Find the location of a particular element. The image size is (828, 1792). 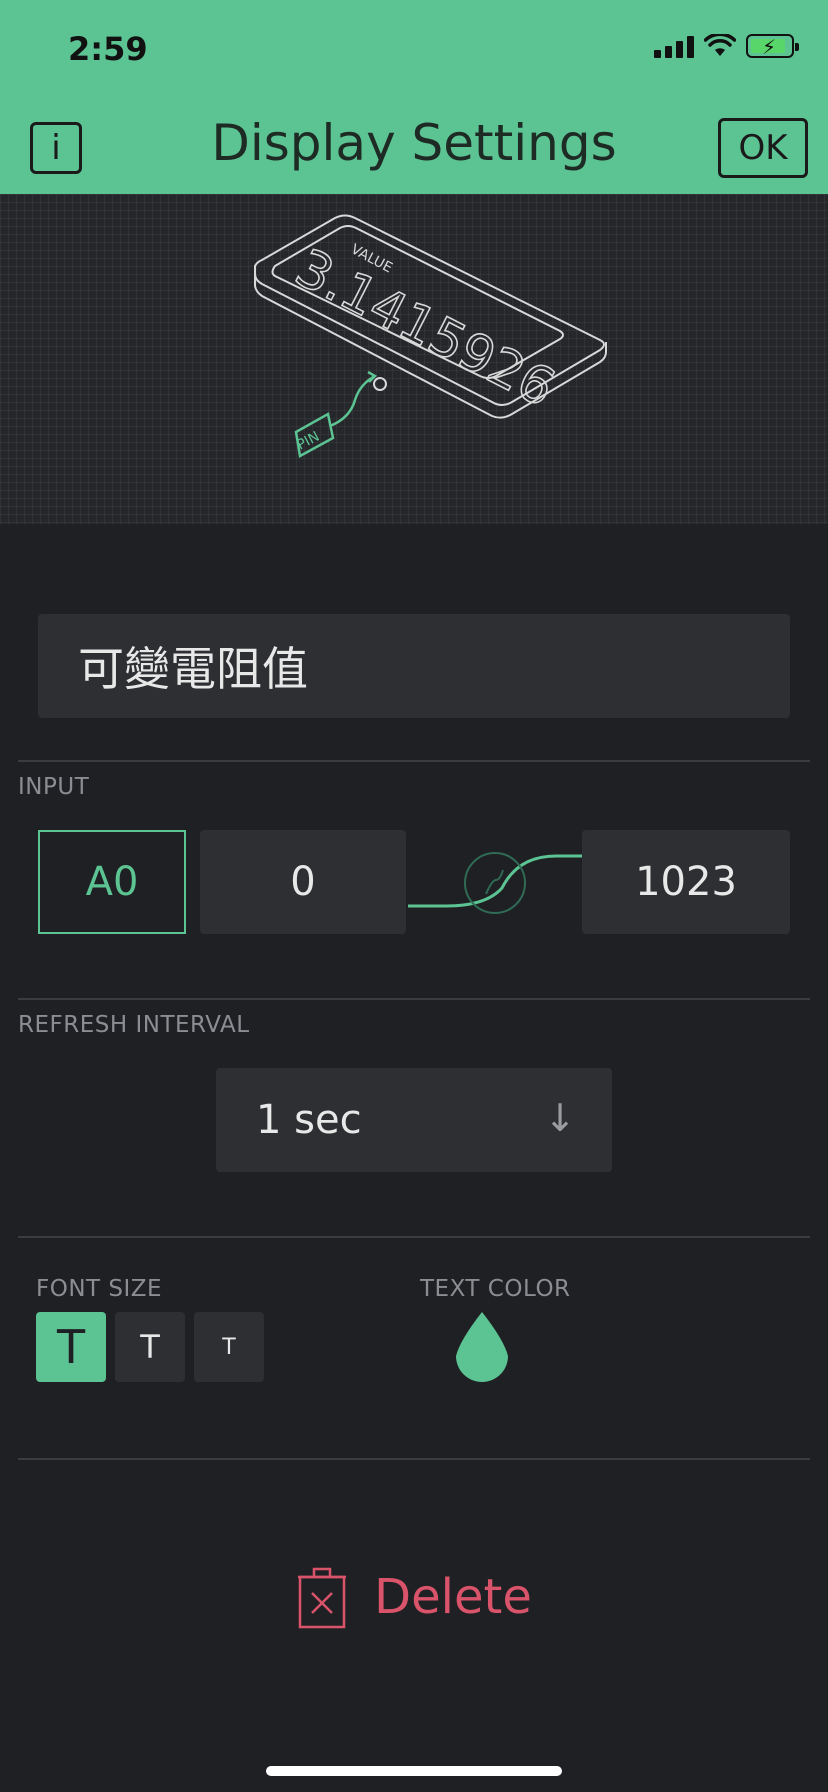

page-title: Display Settings is located at coordinates (414, 143).